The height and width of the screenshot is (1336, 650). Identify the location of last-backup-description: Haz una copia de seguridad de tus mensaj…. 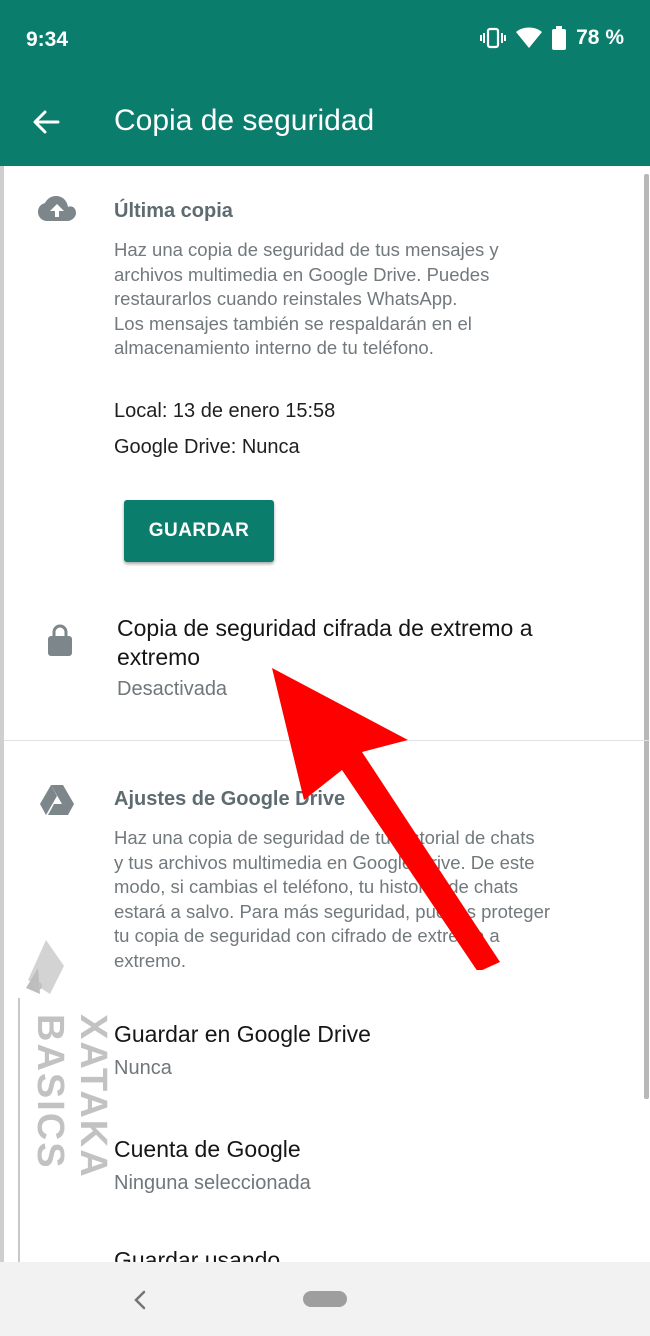
(306, 298).